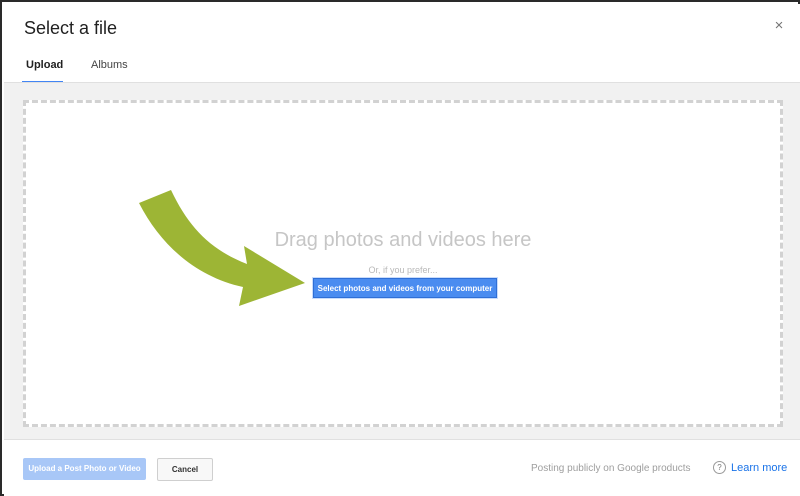 The image size is (800, 496). What do you see at coordinates (109, 65) in the screenshot?
I see `tab-albums: Albums` at bounding box center [109, 65].